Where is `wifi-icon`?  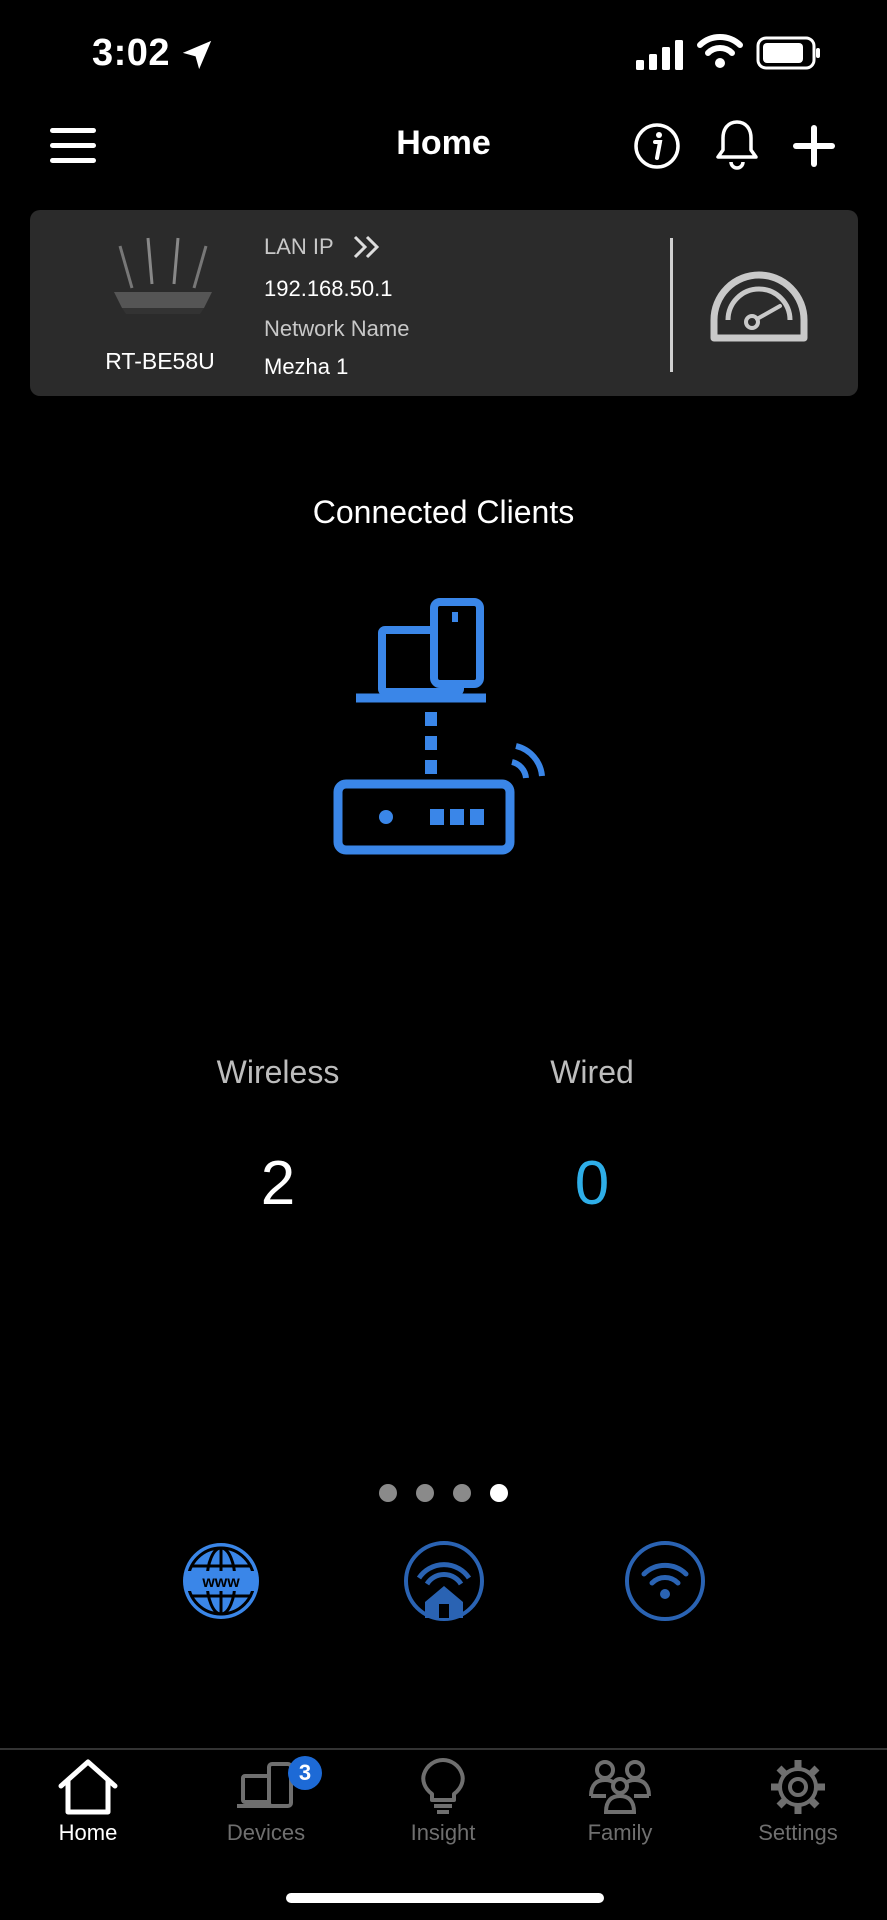
wifi-icon is located at coordinates (720, 51).